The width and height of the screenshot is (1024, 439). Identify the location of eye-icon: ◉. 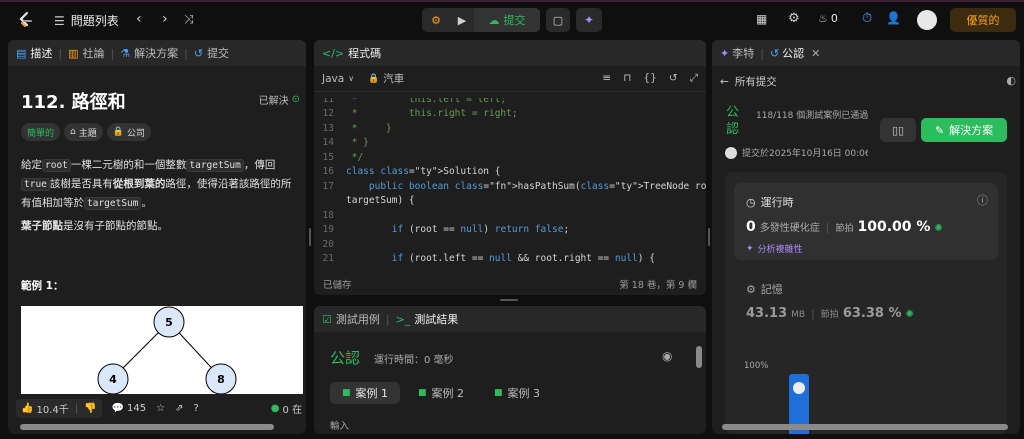
(667, 356).